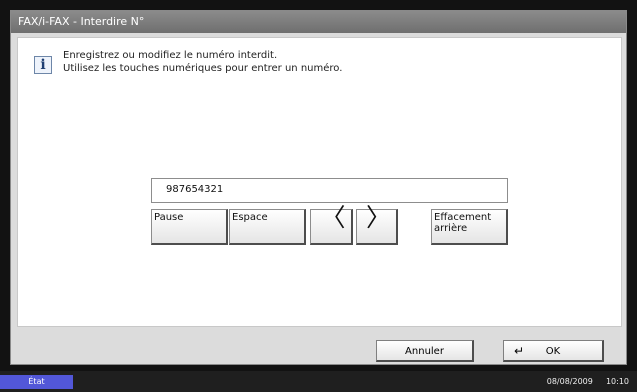 The image size is (637, 392). Describe the element at coordinates (195, 189) in the screenshot. I see `blocked-number-value: 987654321` at that location.